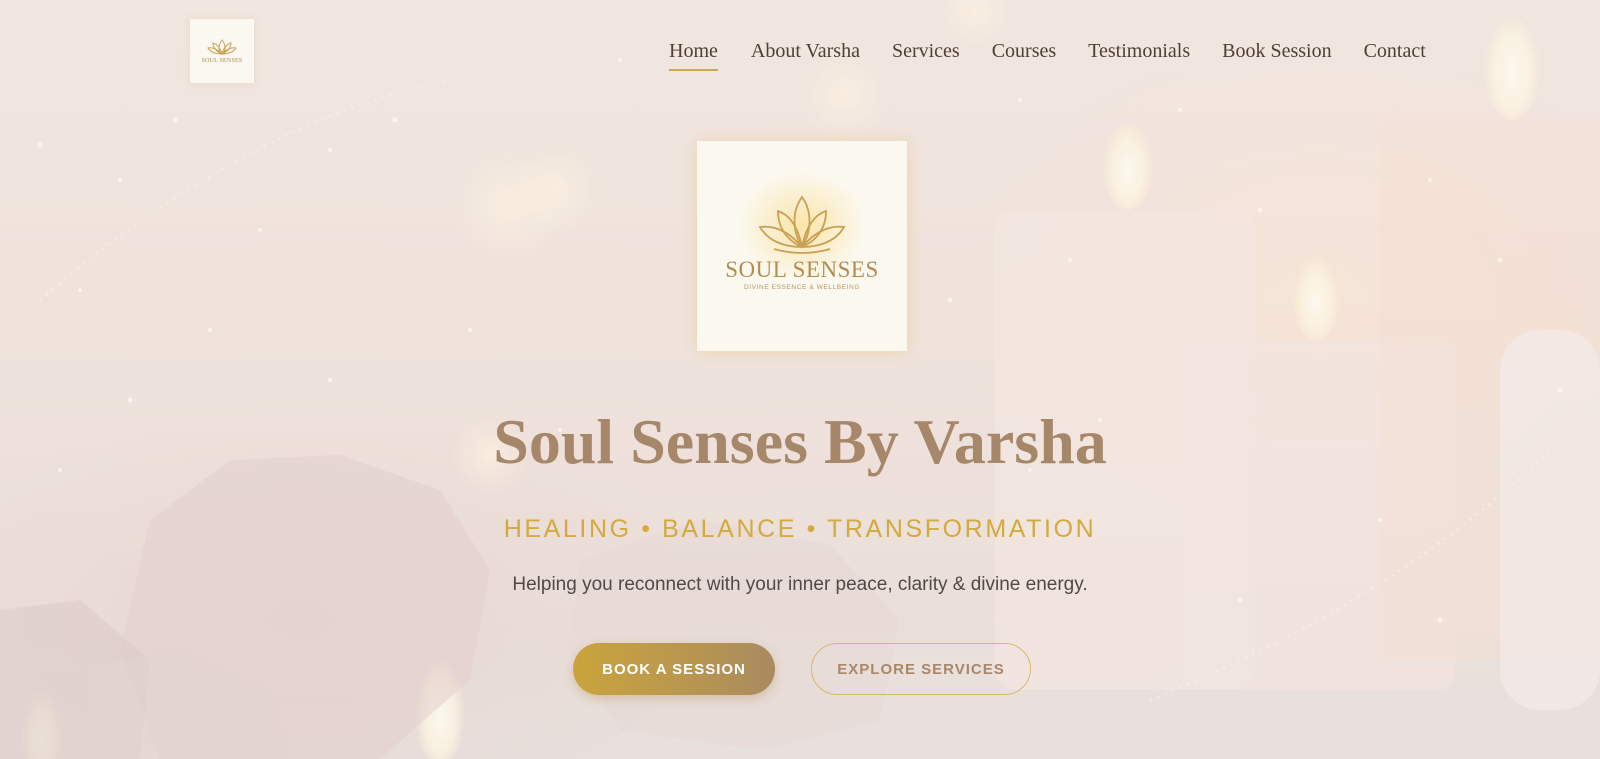  I want to click on hero-logo: SOUL SENSES DIVINE ESSENCE & WELLBEING, so click(802, 246).